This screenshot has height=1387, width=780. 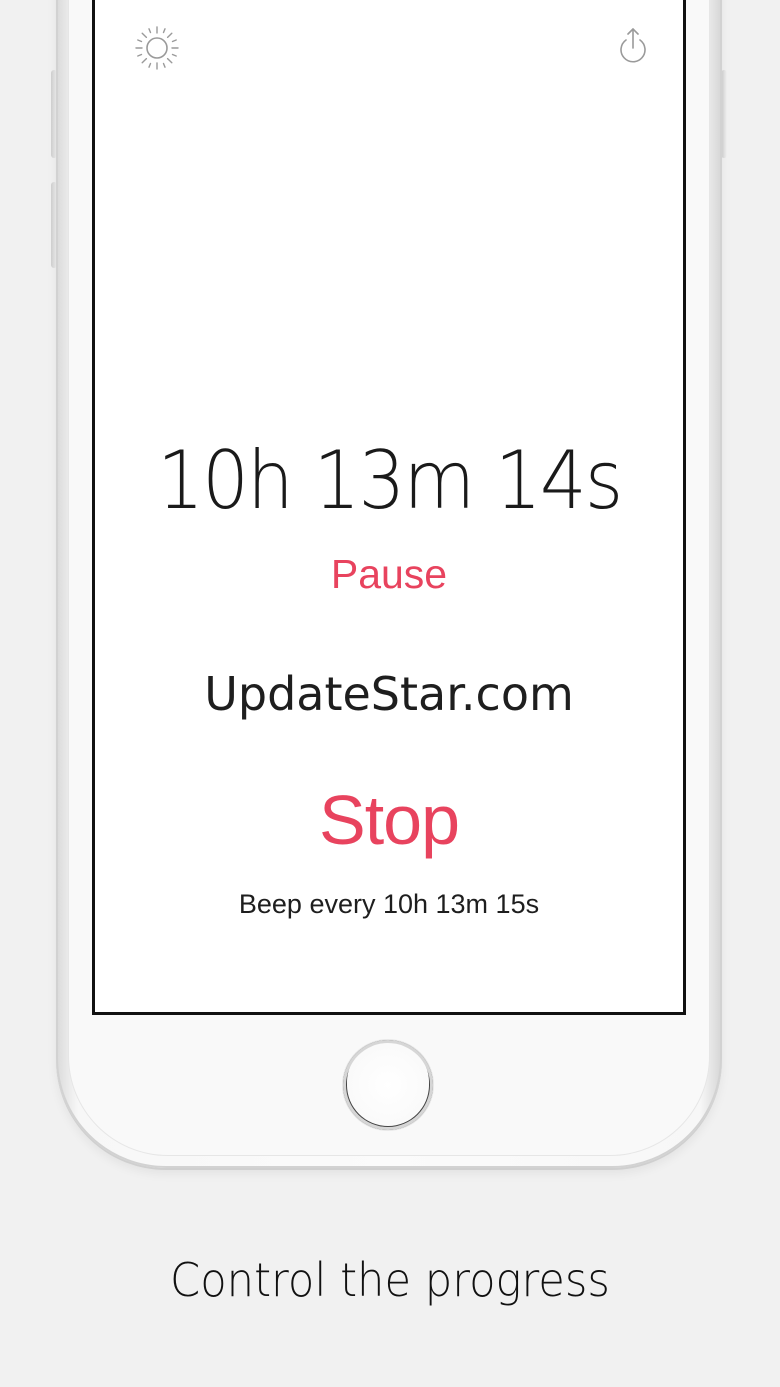 I want to click on watermark-text: UpdateStar.com, so click(x=389, y=694).